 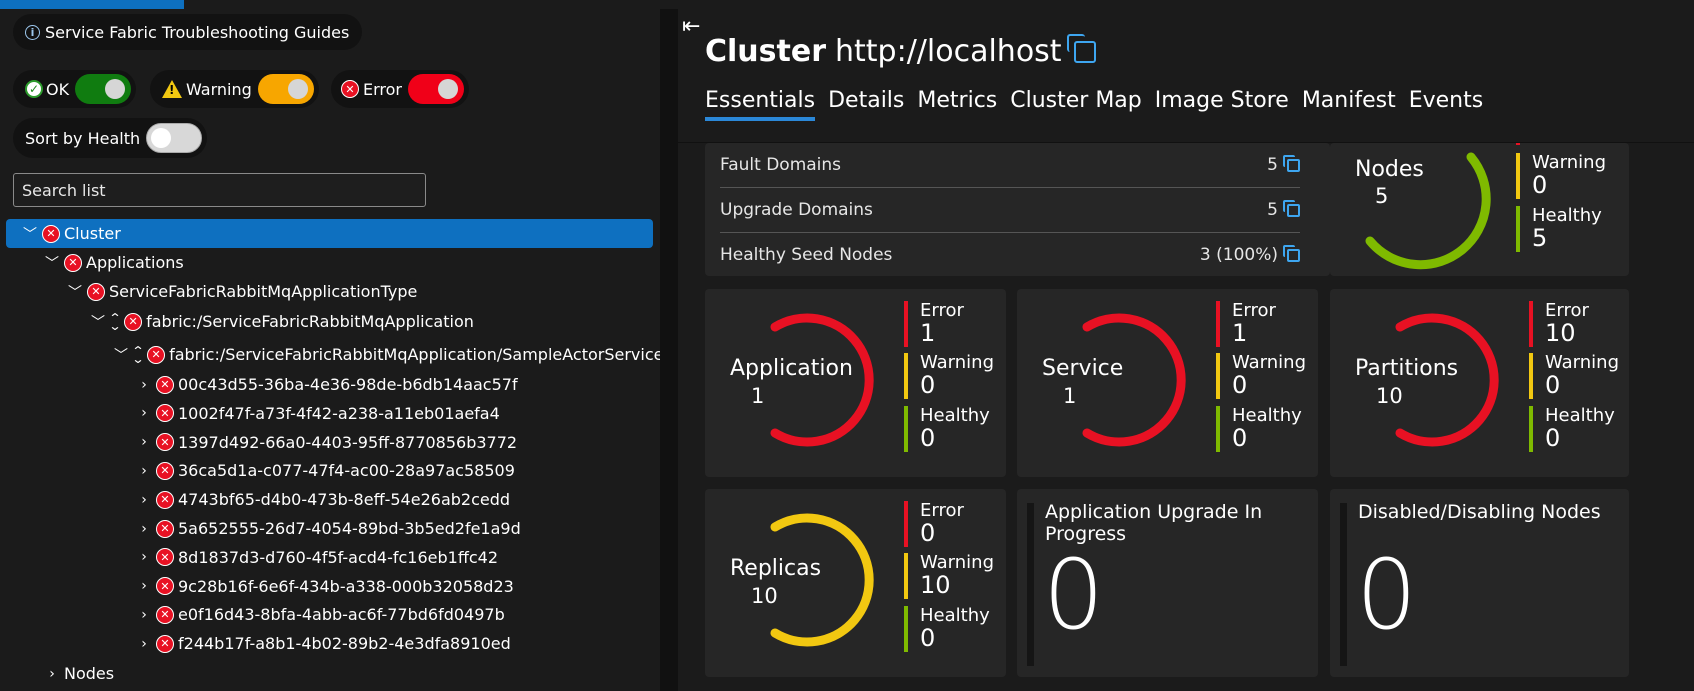 I want to click on pane-divider, so click(x=669, y=350).